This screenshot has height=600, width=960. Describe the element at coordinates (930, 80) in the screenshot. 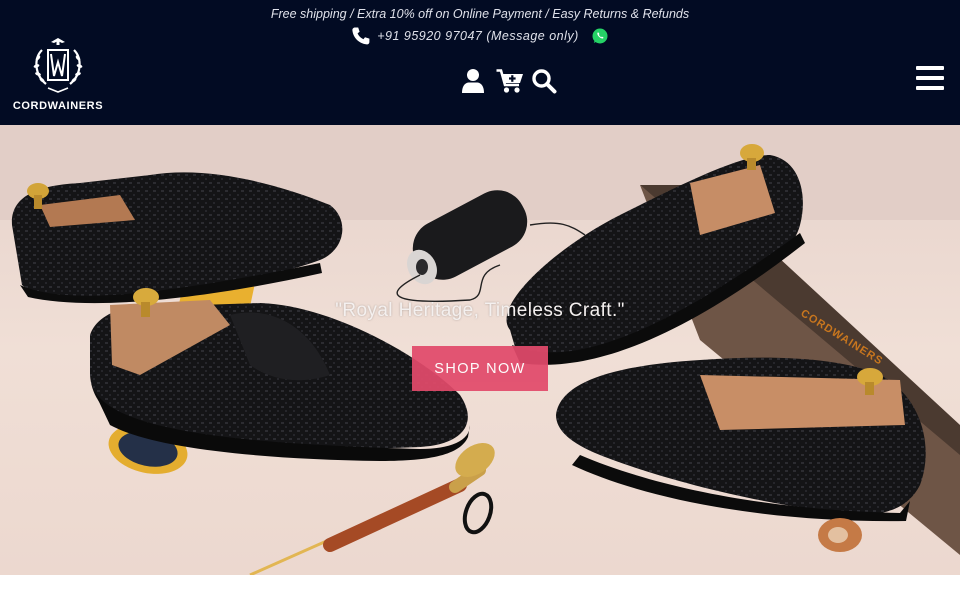

I see `menu-icon` at that location.